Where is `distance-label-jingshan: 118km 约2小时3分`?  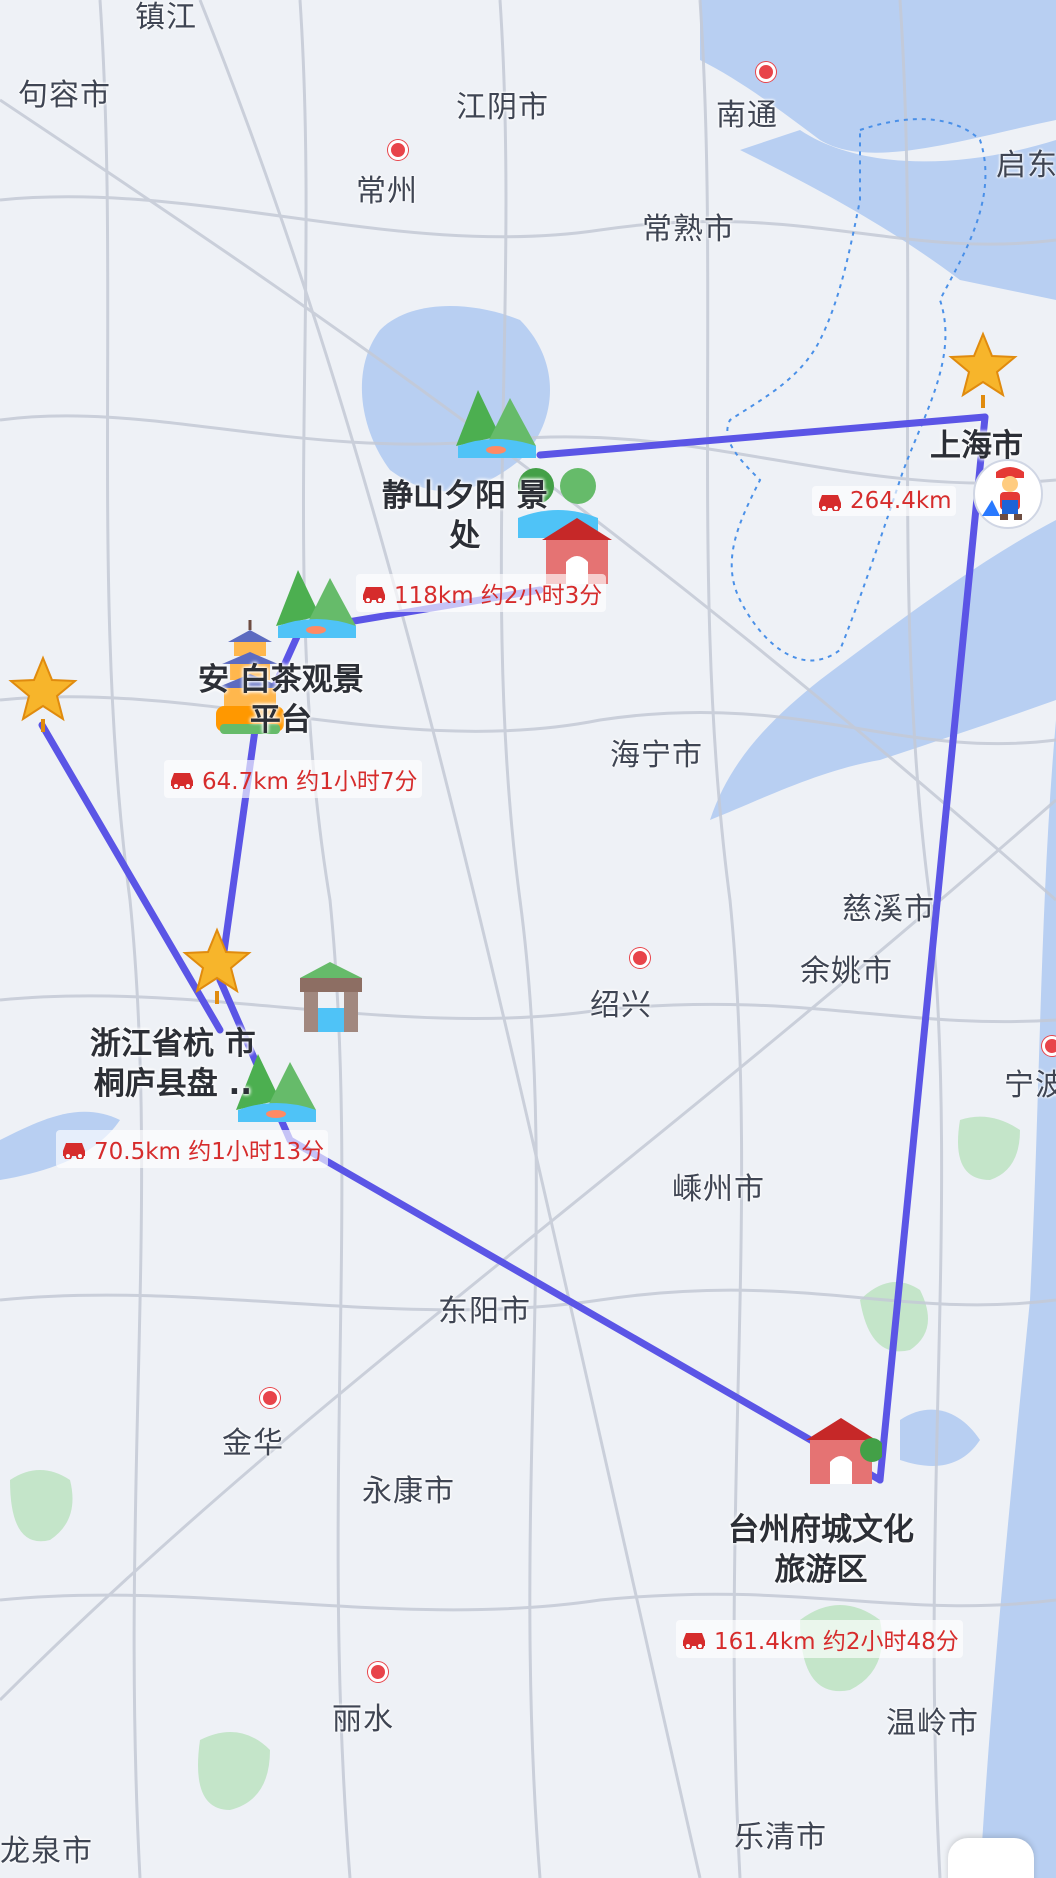
distance-label-jingshan: 118km 约2小时3分 is located at coordinates (481, 593).